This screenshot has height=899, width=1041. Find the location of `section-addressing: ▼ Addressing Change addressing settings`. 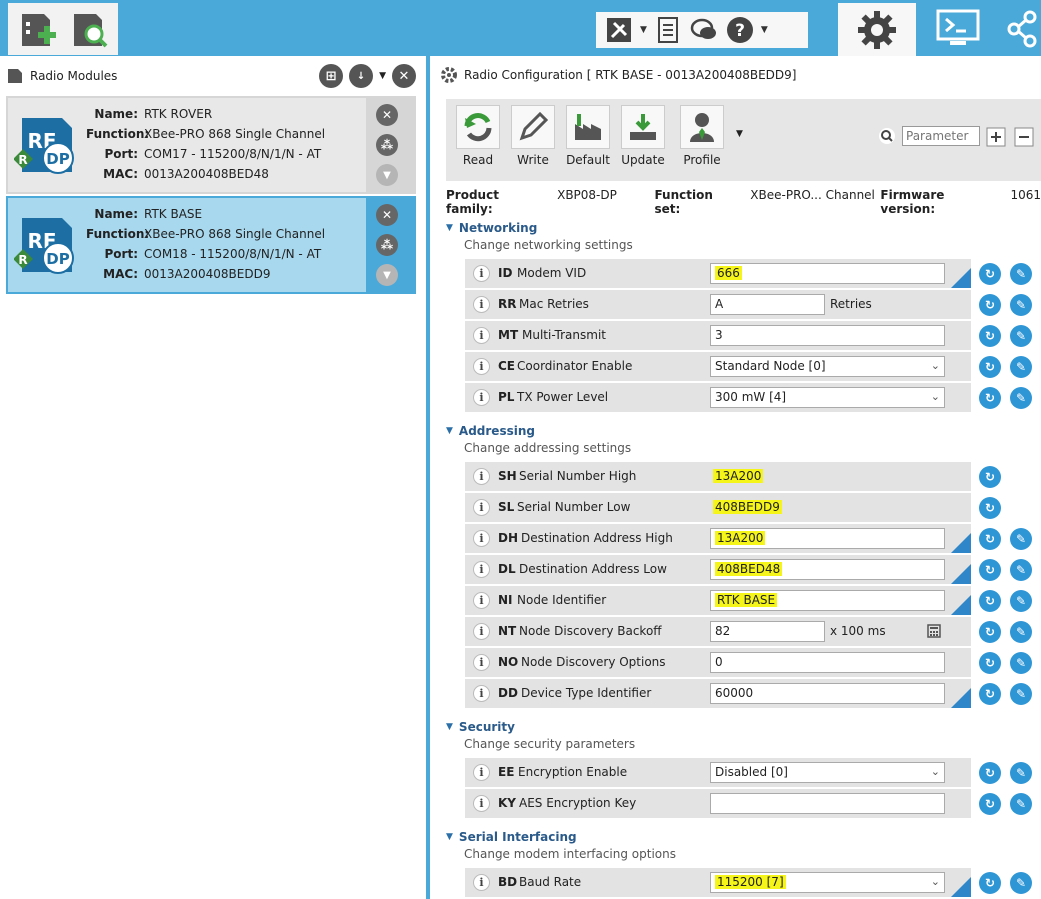

section-addressing: ▼ Addressing Change addressing settings is located at coordinates (538, 439).